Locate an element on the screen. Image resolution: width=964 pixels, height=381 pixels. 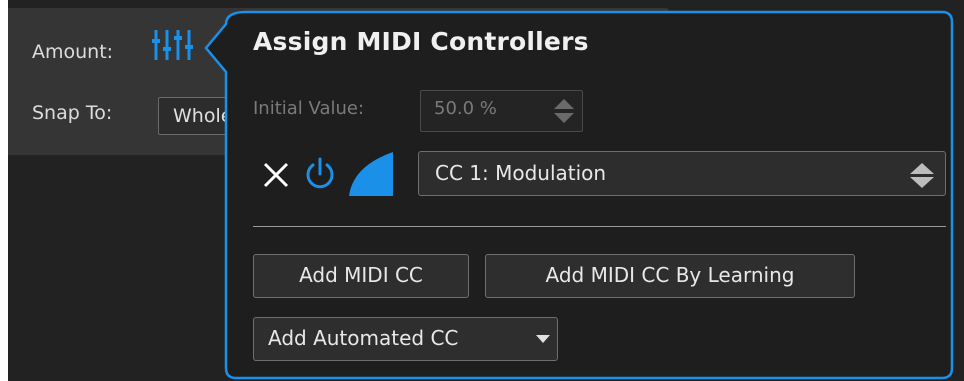
initial-value-label: Initial Value: is located at coordinates (309, 108).